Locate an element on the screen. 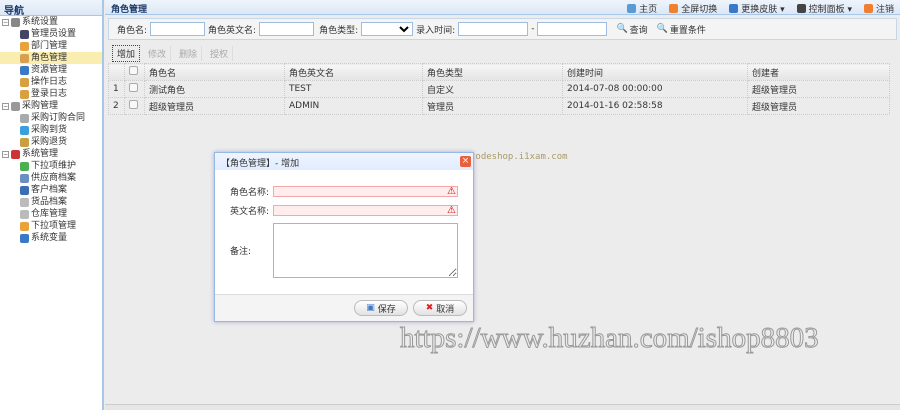 This screenshot has width=900, height=410. dialog-title: 【角色管理】- 增加 is located at coordinates (260, 164).